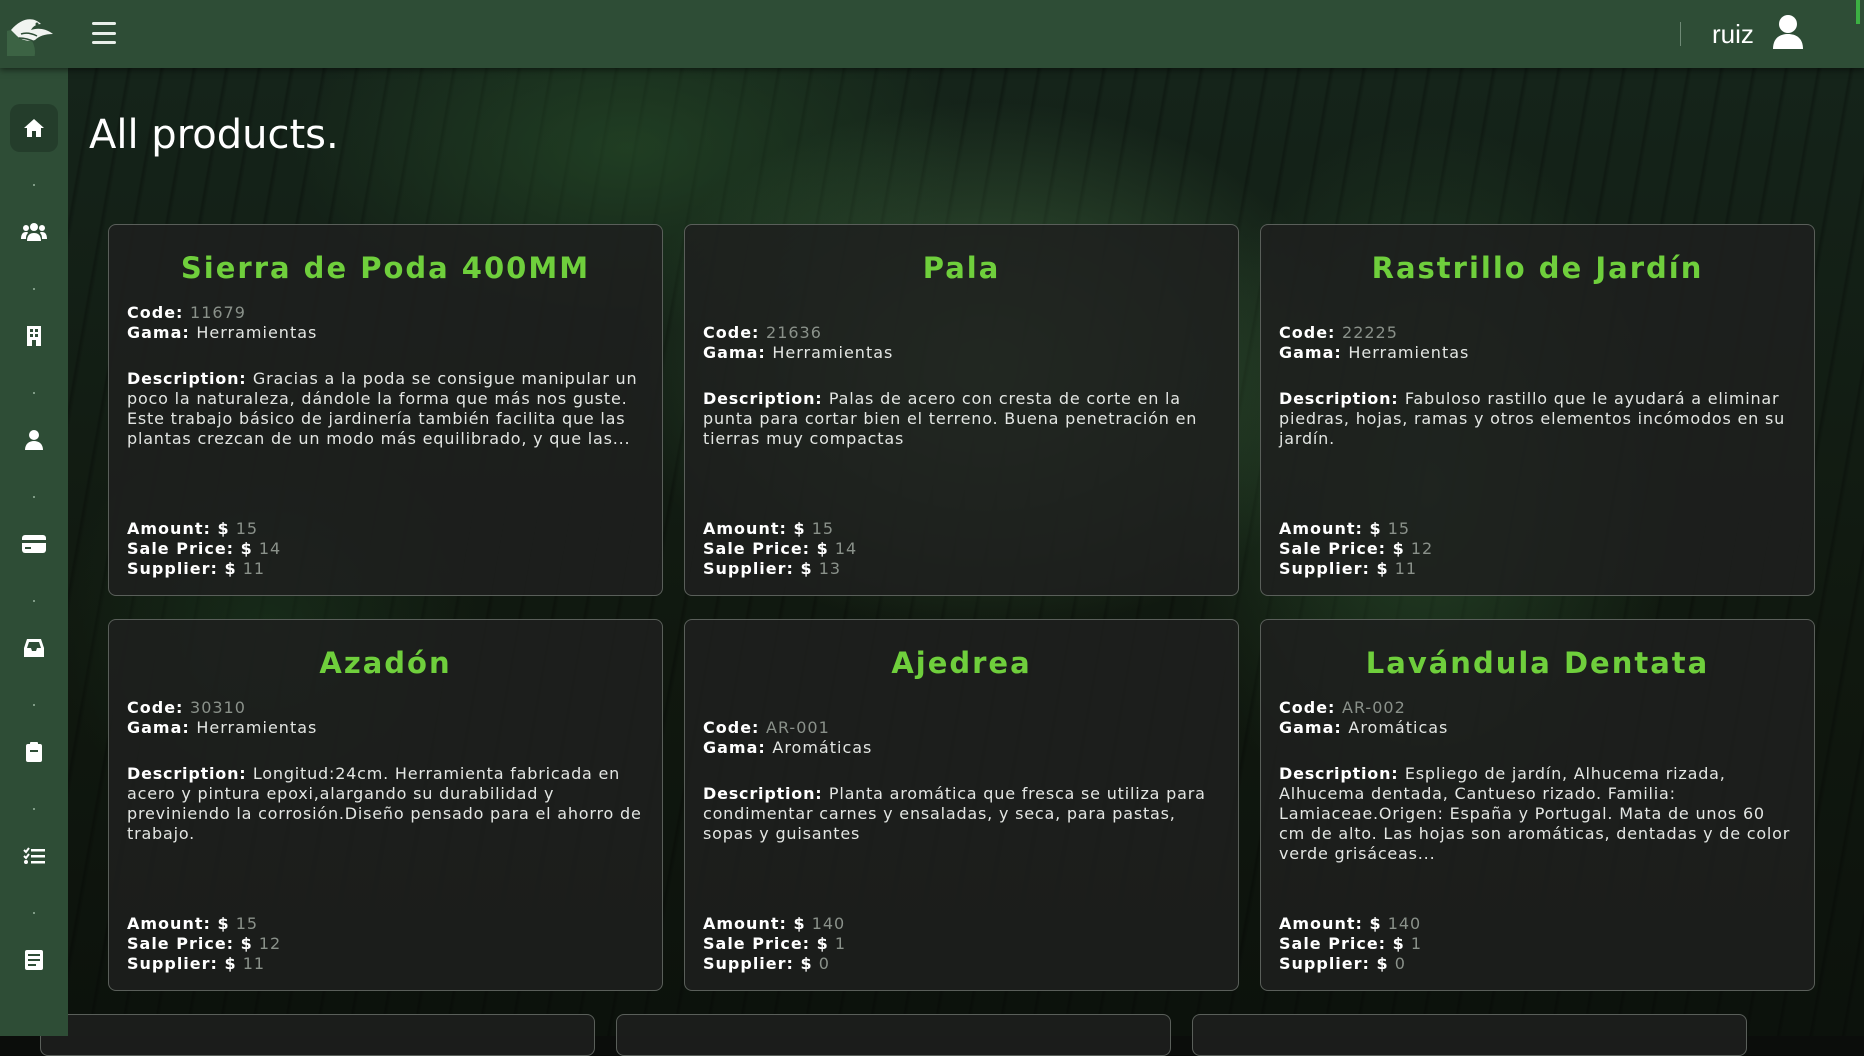 This screenshot has height=1056, width=1864. What do you see at coordinates (830, 568) in the screenshot?
I see `product-supplier: 13` at bounding box center [830, 568].